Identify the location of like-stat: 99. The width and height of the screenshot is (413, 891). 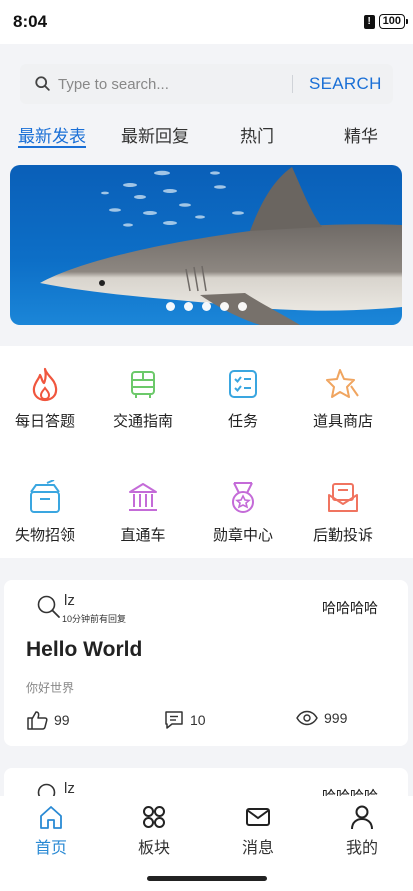
(48, 720).